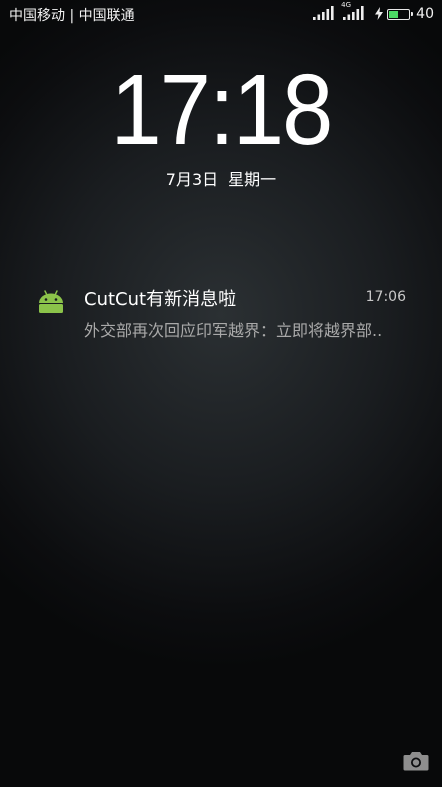 This screenshot has height=787, width=442. What do you see at coordinates (223, 314) in the screenshot?
I see `notification-card: CutCut有新消息啦 17:06 外交部再次回应印军越界：立即将越界部..` at bounding box center [223, 314].